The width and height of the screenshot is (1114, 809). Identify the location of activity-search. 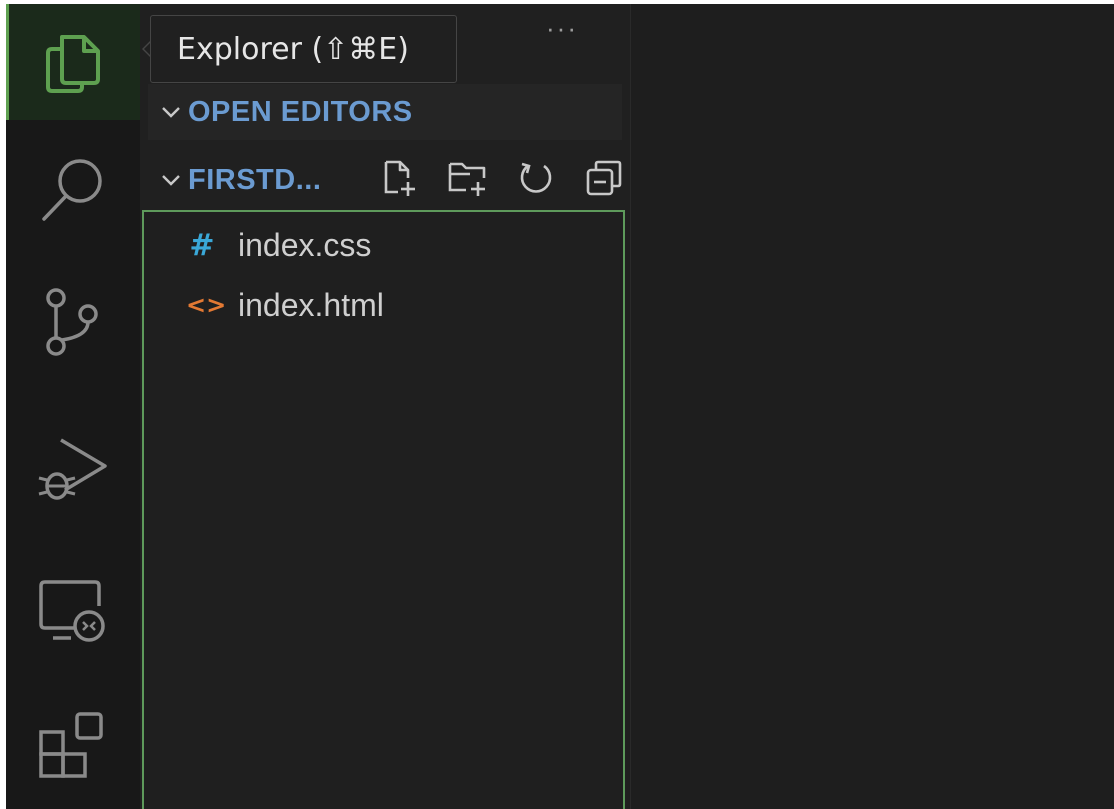
(73, 190).